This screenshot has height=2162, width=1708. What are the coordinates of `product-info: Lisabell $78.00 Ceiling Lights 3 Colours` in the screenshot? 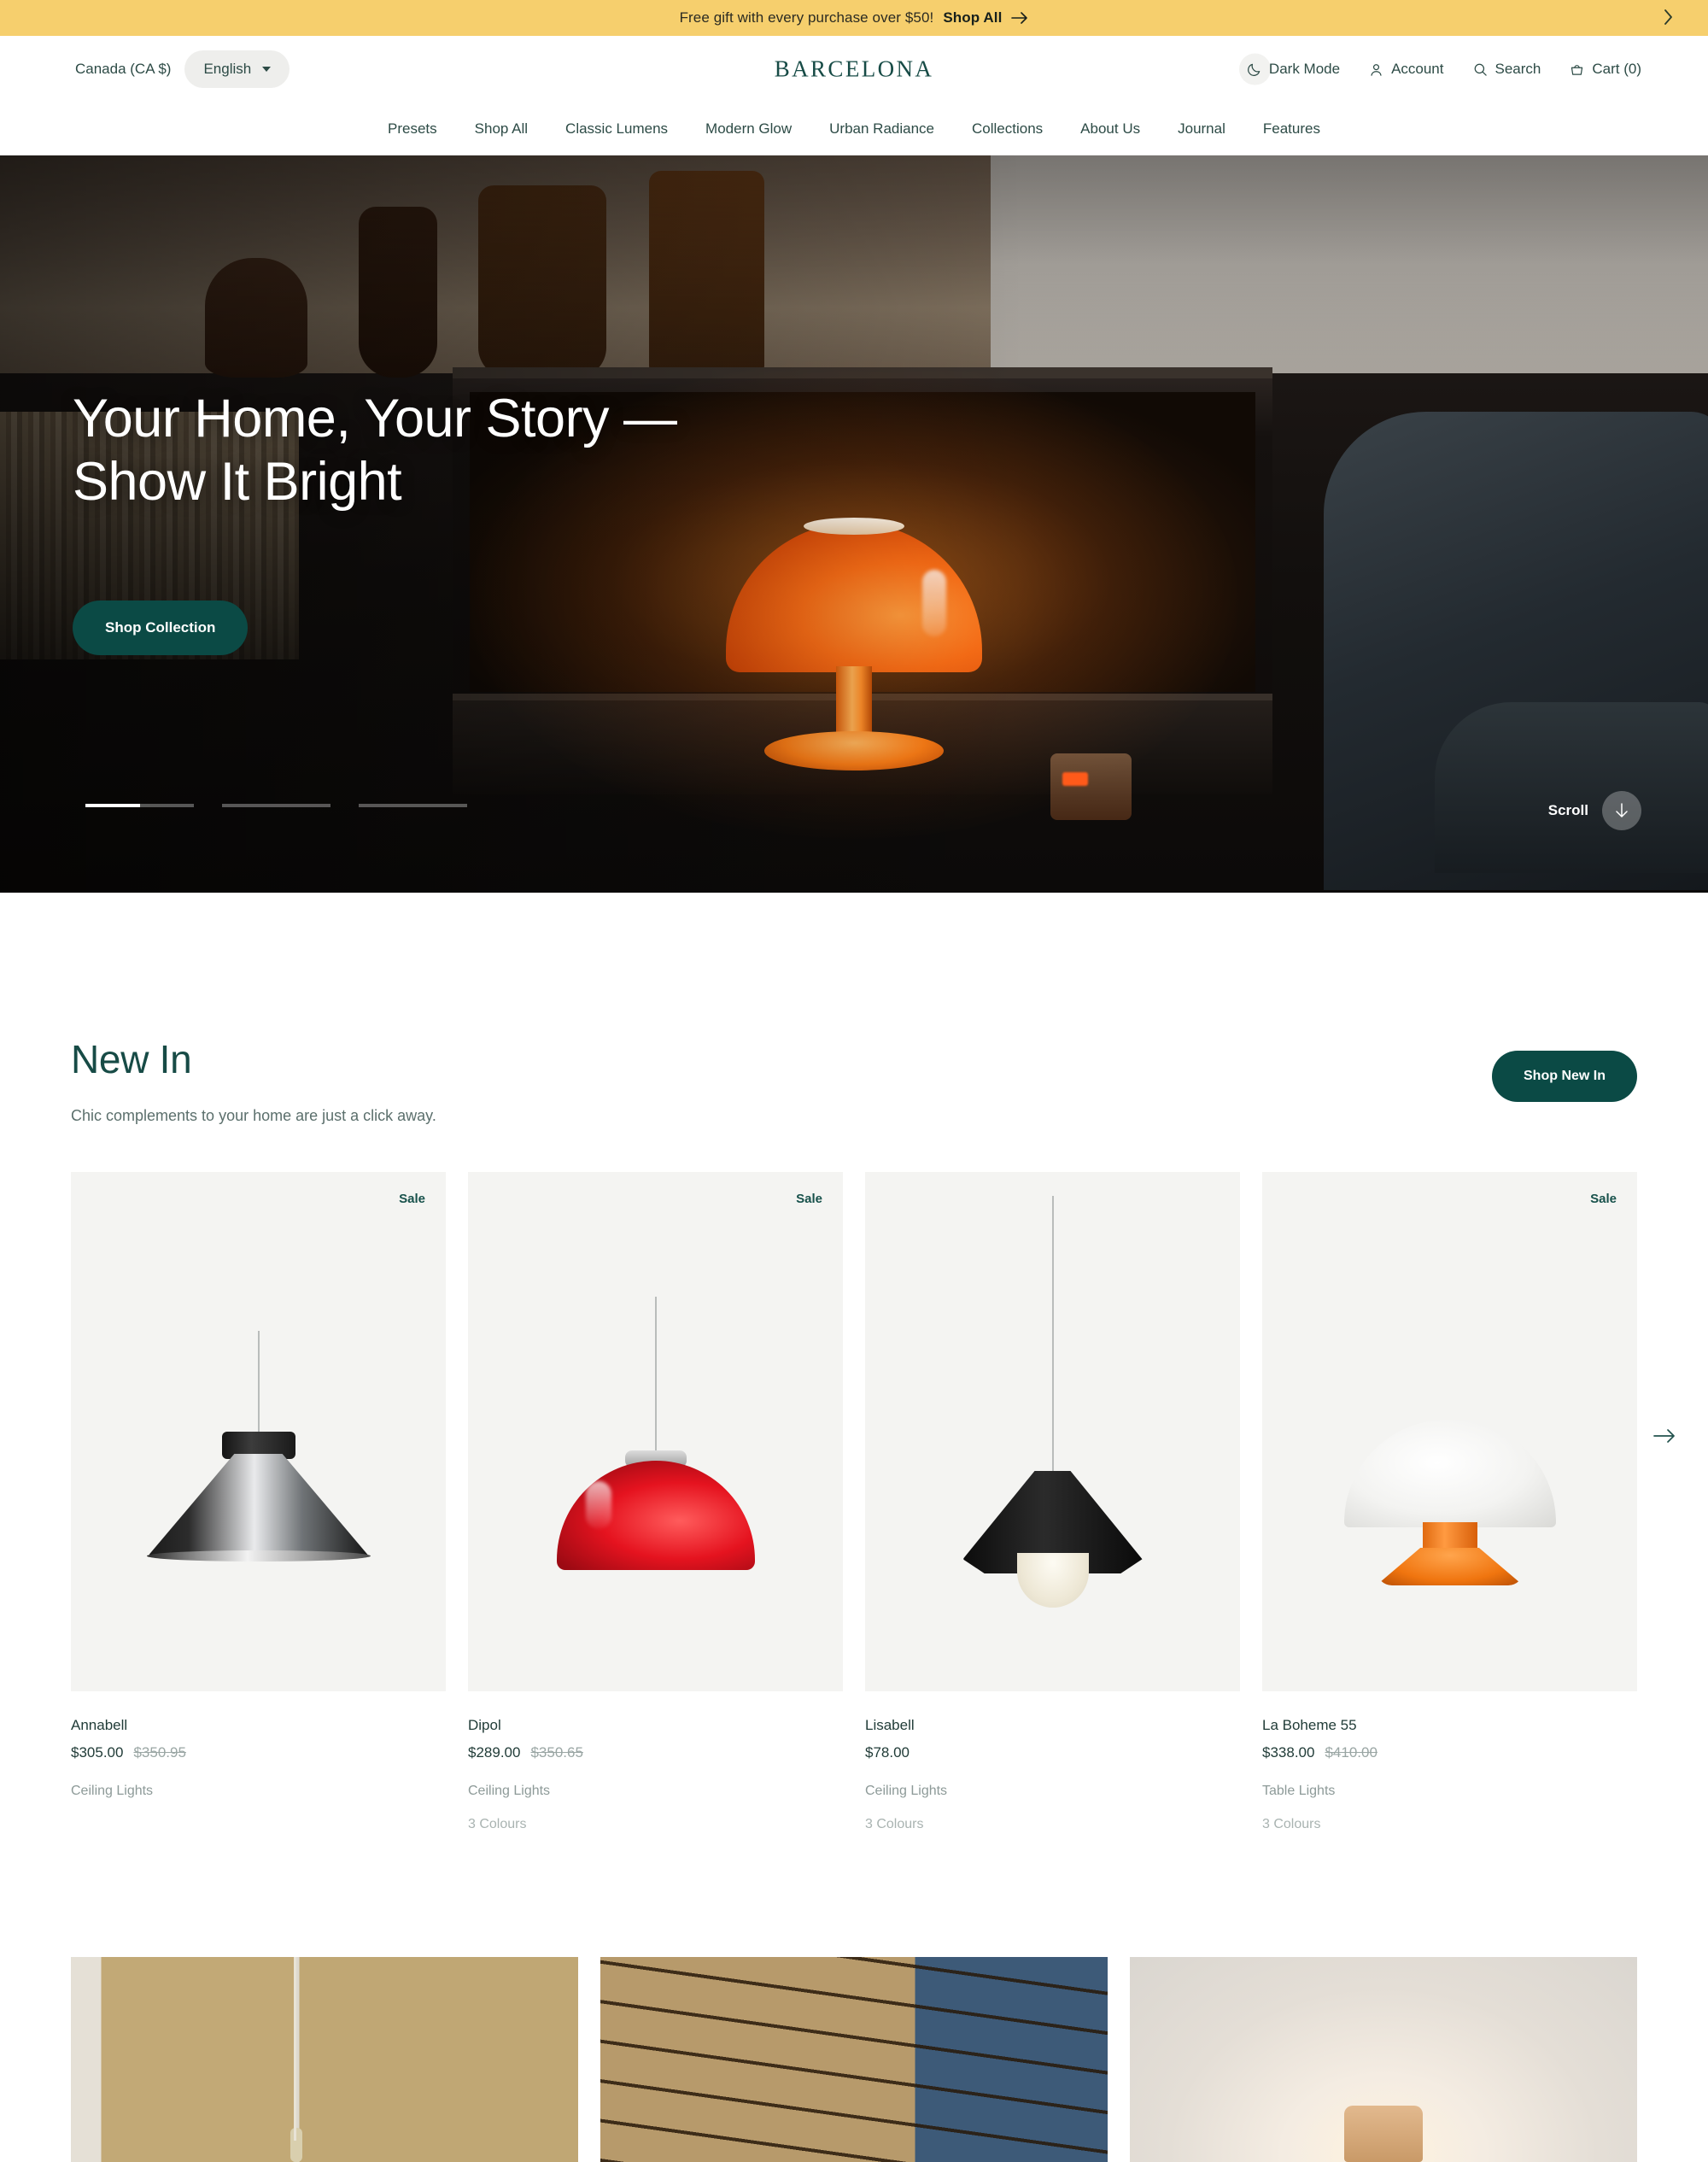 It's located at (1052, 1761).